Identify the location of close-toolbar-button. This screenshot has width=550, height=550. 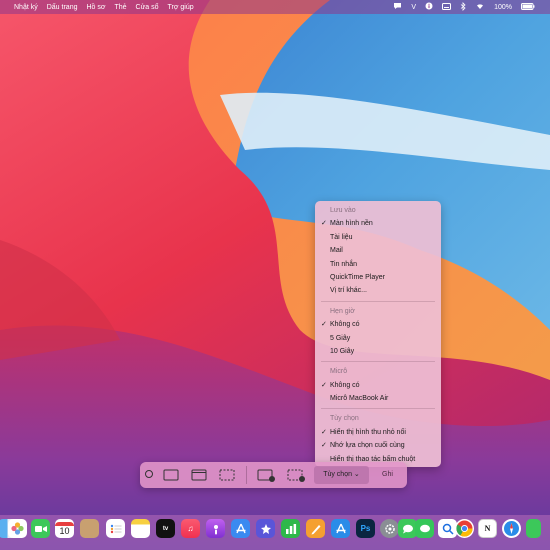
(149, 474).